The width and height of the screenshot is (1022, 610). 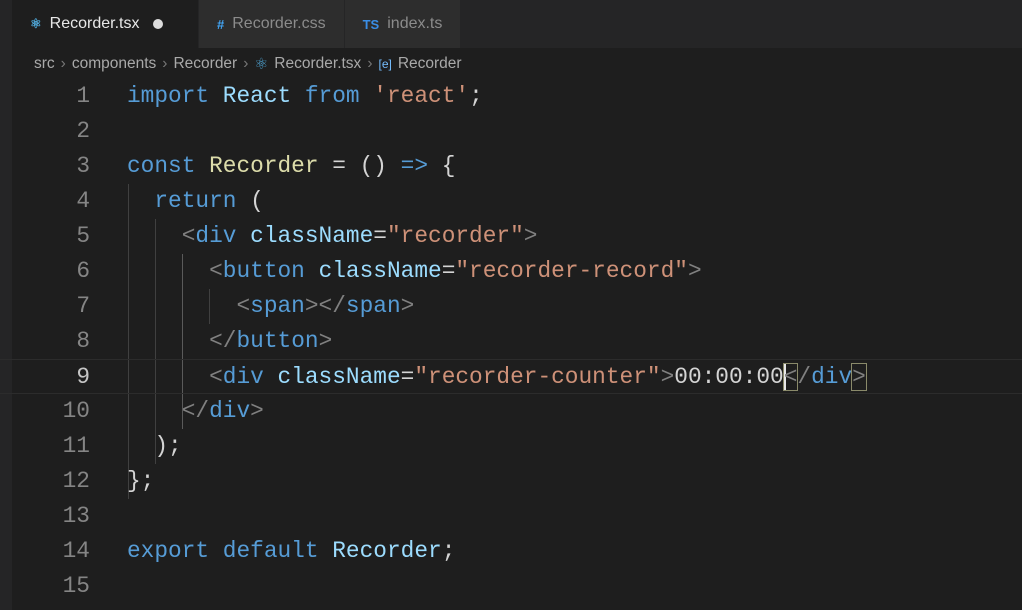 I want to click on code-line: 8 </button>, so click(x=511, y=341).